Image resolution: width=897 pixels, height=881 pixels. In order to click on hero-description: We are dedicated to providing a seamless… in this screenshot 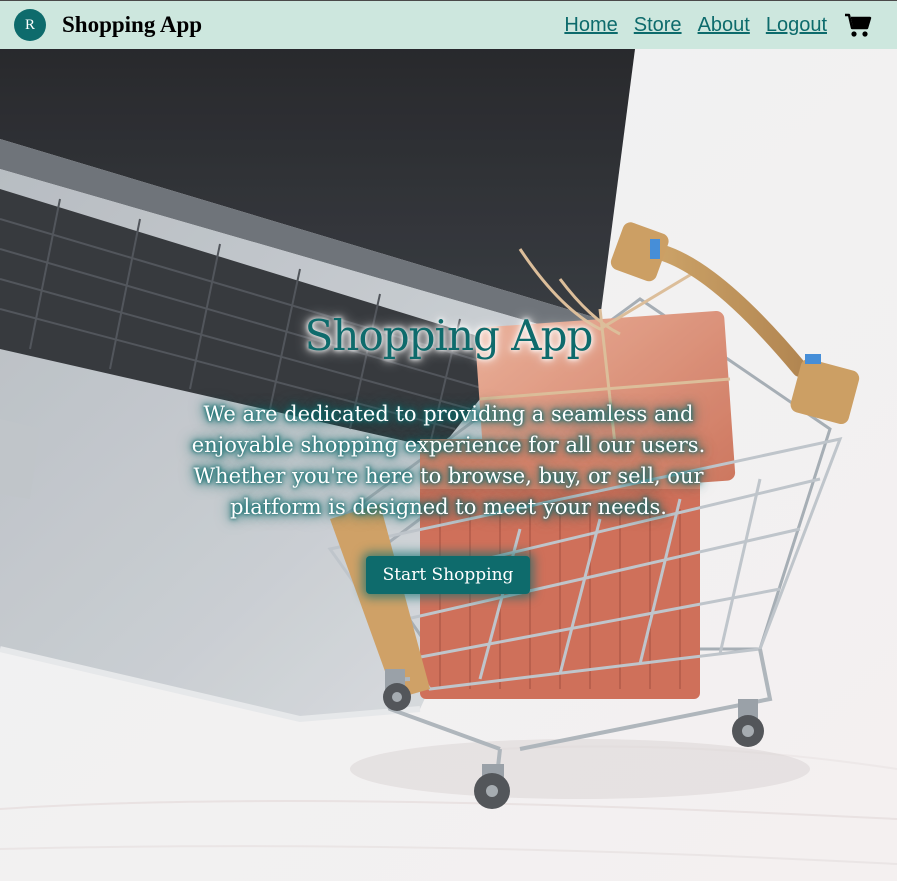, I will do `click(448, 460)`.